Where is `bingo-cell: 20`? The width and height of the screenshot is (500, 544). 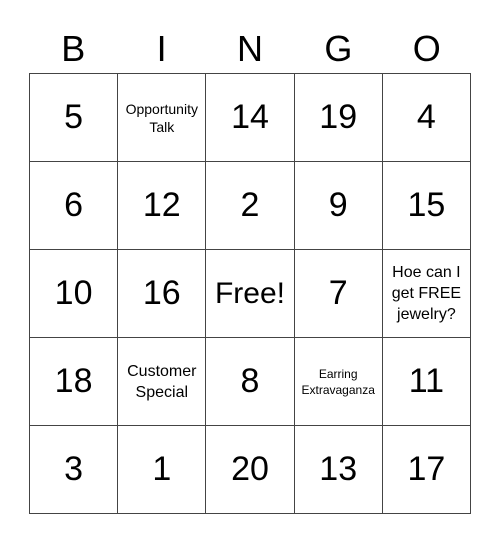
bingo-cell: 20 is located at coordinates (250, 470).